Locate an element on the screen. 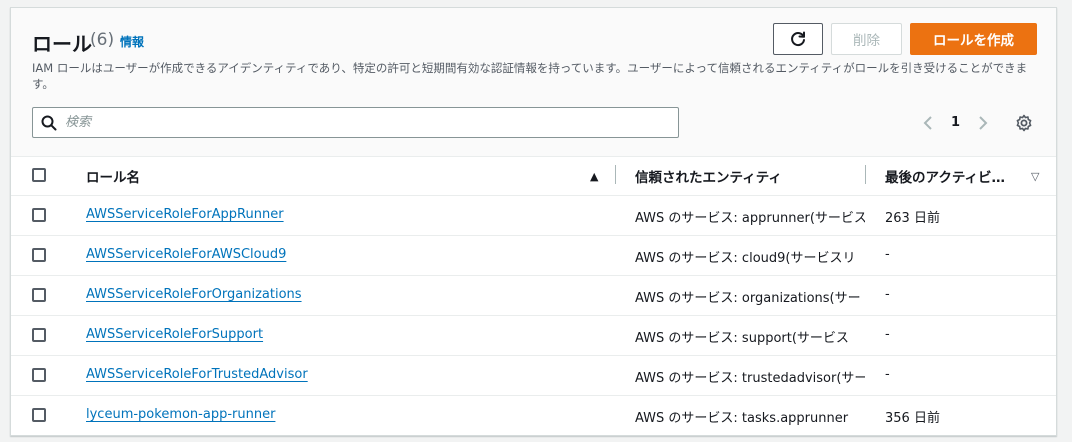 The image size is (1072, 442). entity-text: AWS のサービス: apprunner is located at coordinates (722, 218).